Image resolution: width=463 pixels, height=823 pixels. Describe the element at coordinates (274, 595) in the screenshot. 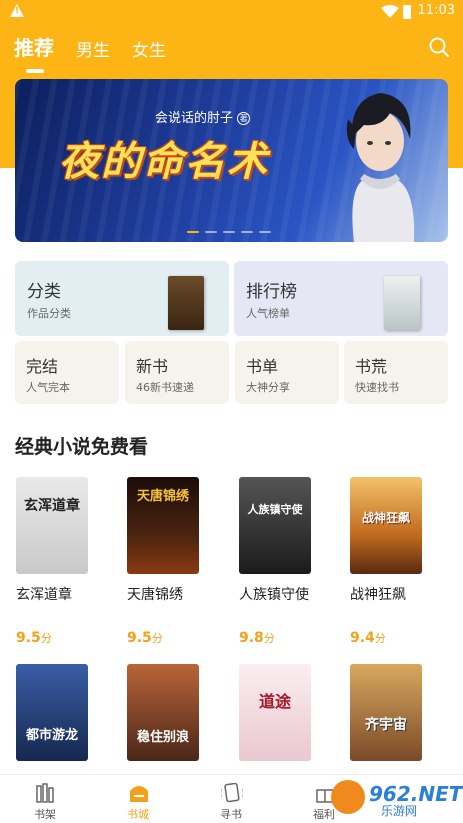

I see `book-title: 人族镇守使` at that location.